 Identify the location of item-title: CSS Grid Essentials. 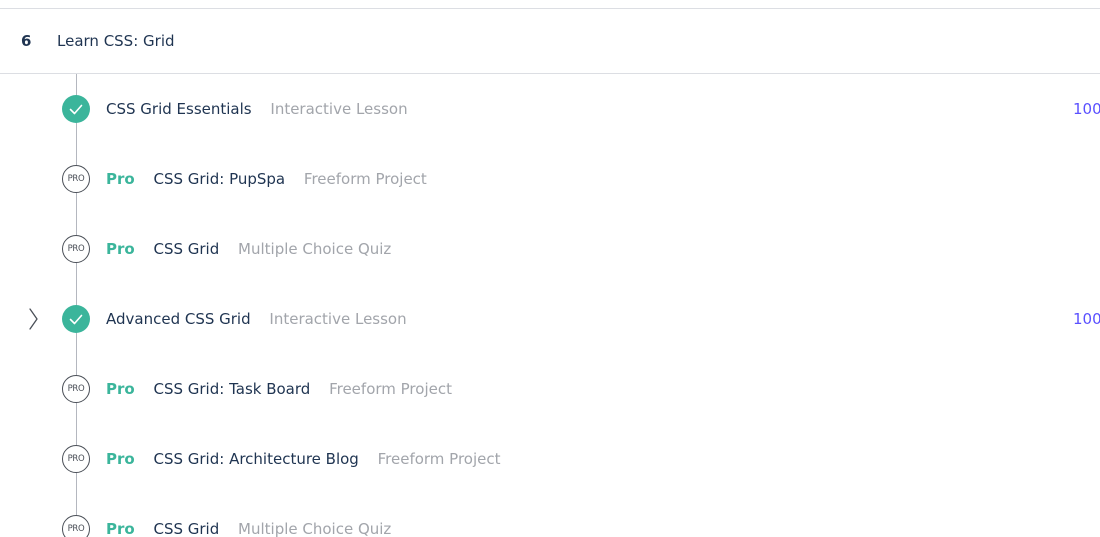
(179, 109).